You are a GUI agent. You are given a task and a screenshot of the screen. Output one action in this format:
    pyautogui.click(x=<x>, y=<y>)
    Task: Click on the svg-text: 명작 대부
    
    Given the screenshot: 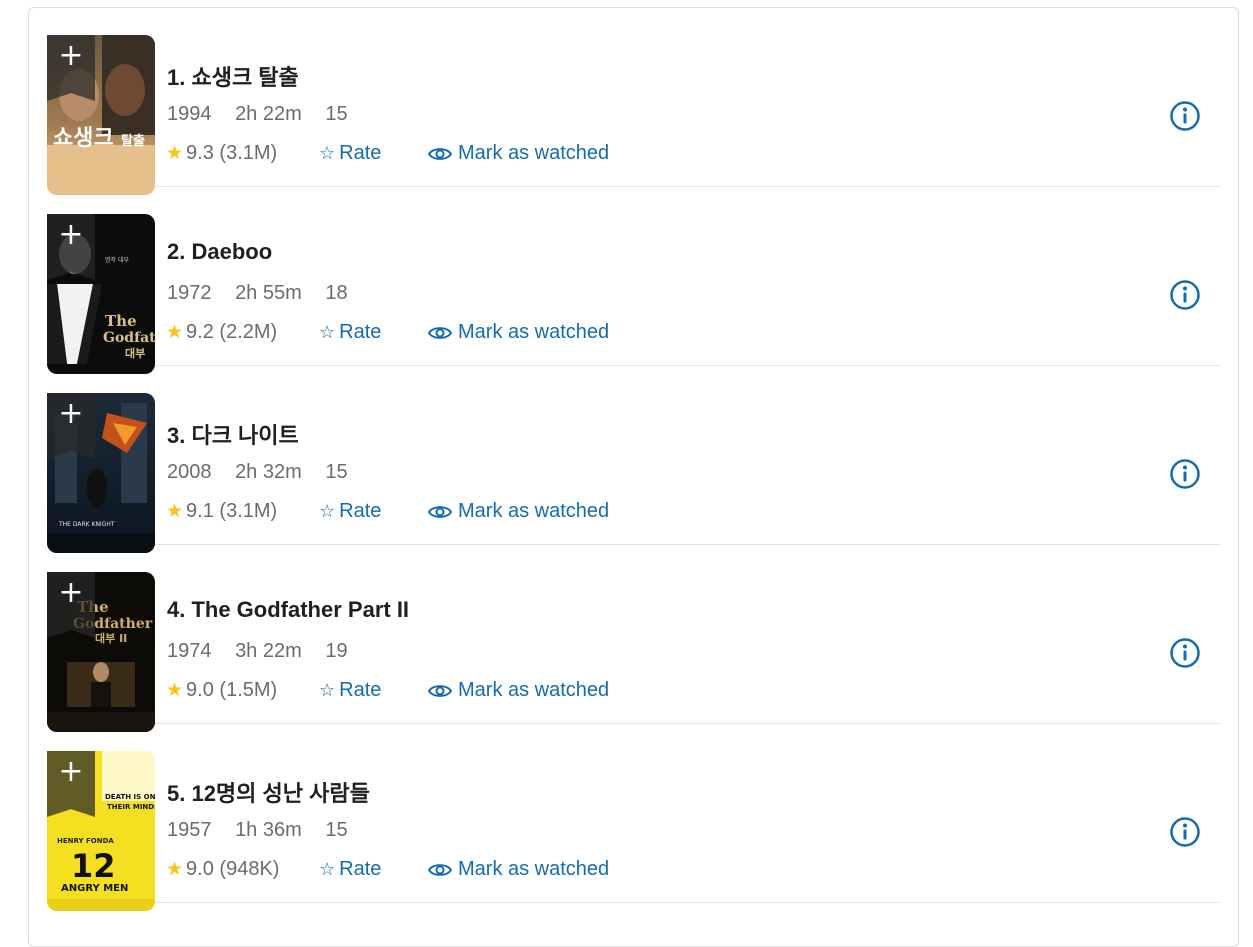 What is the action you would take?
    pyautogui.click(x=117, y=260)
    